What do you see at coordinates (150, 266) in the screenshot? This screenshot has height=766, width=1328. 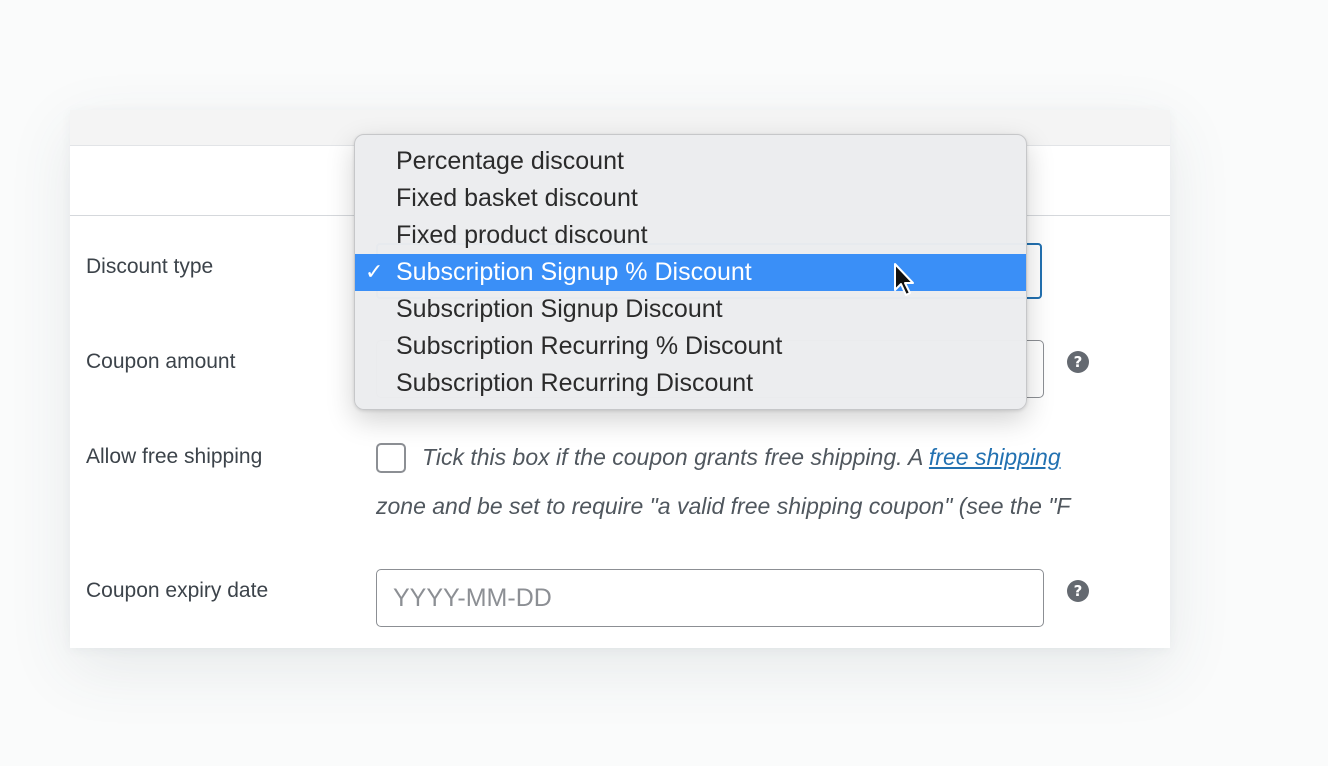 I see `discount-type-label: Discount type` at bounding box center [150, 266].